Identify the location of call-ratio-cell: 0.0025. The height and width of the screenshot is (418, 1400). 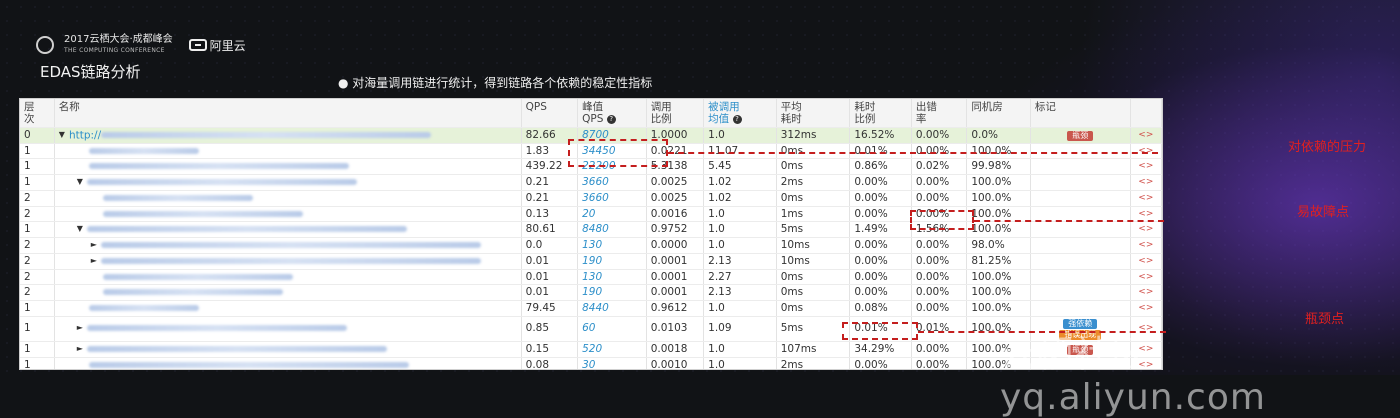
(675, 198).